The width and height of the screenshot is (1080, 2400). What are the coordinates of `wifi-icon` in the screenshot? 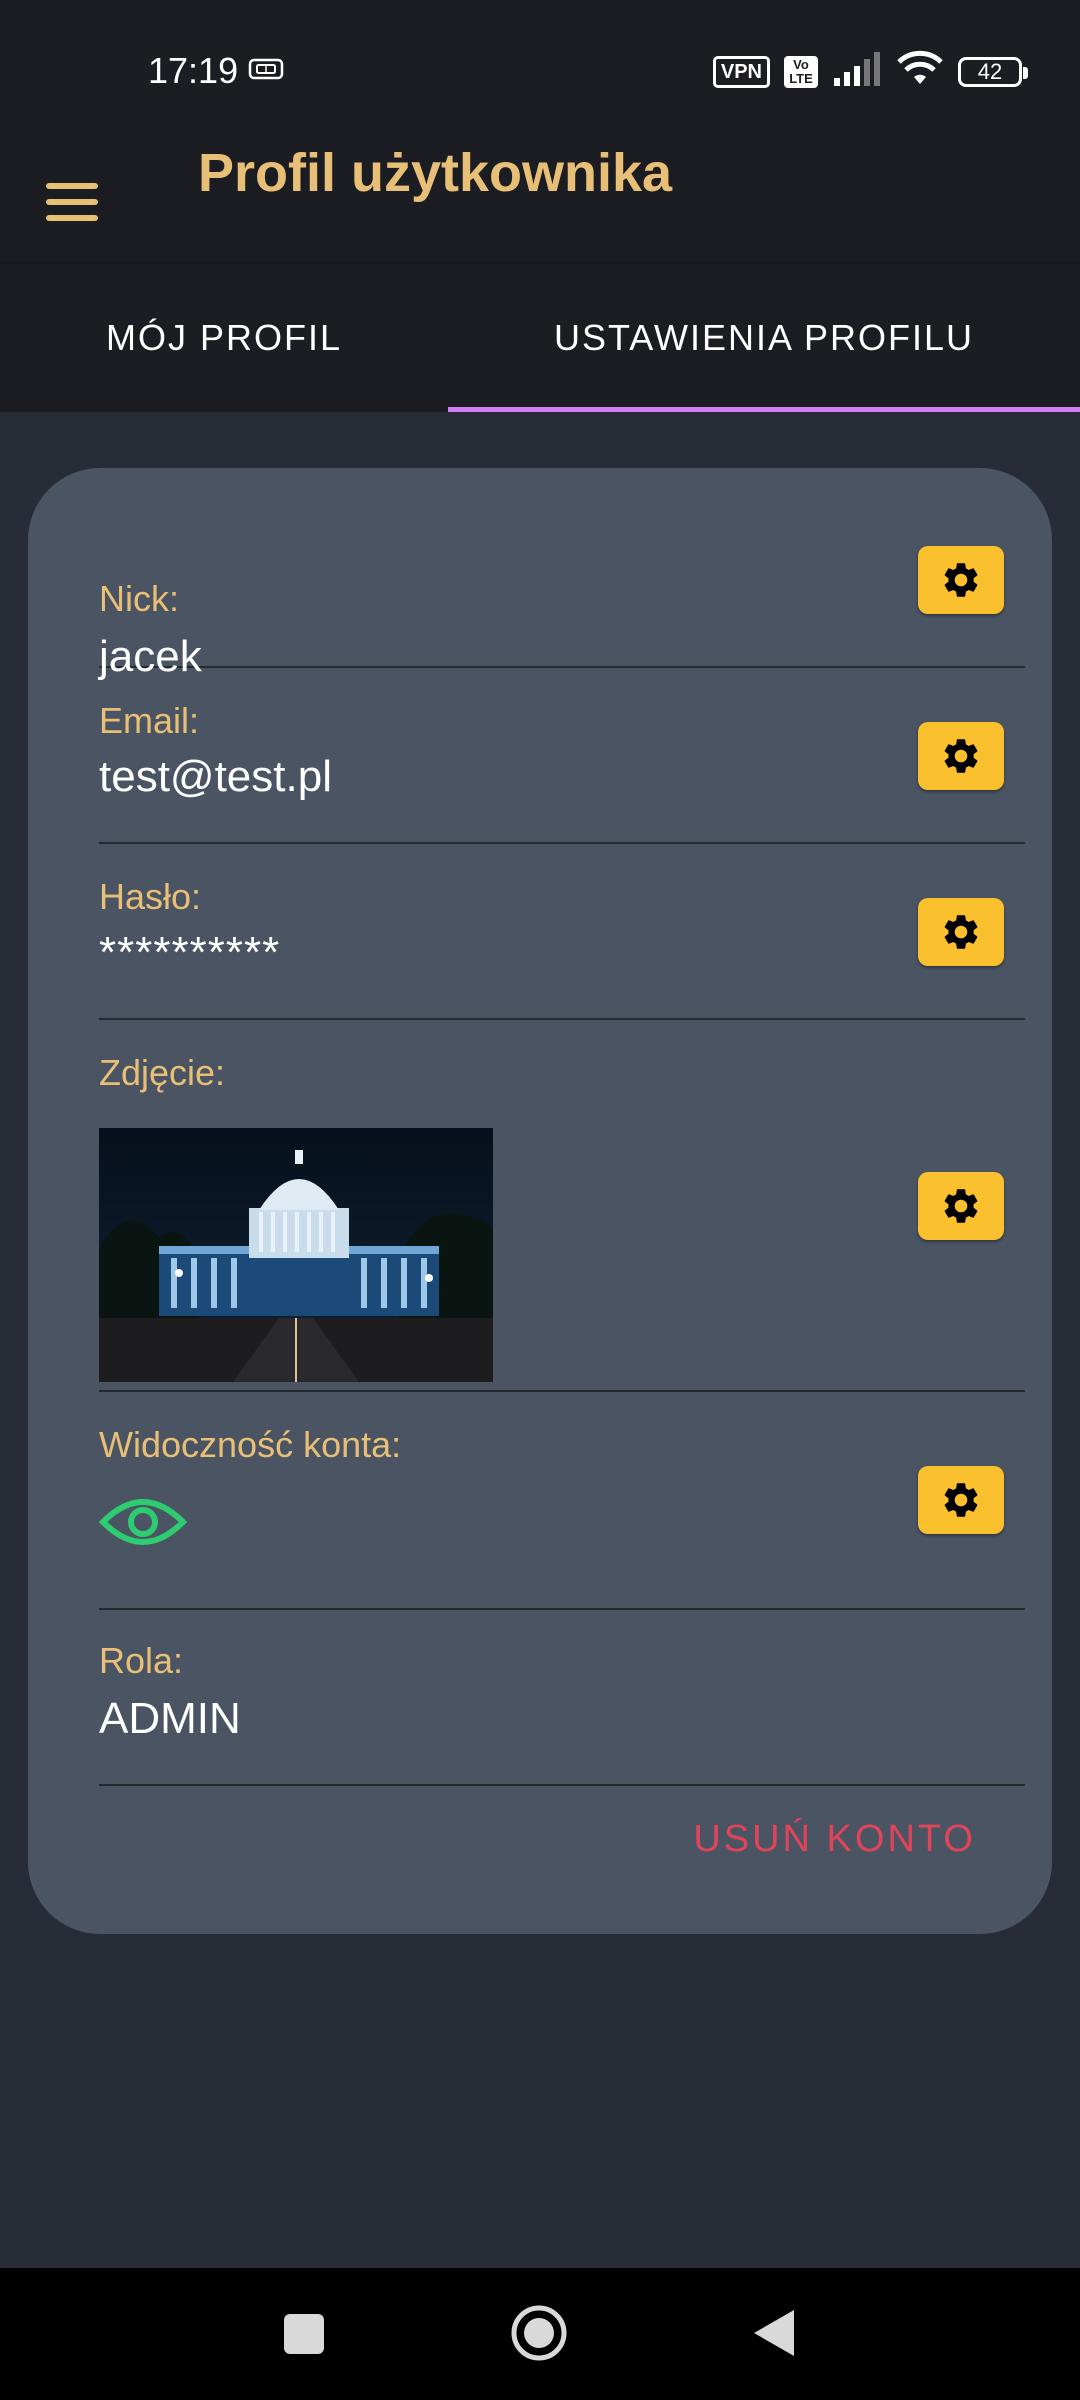 It's located at (920, 71).